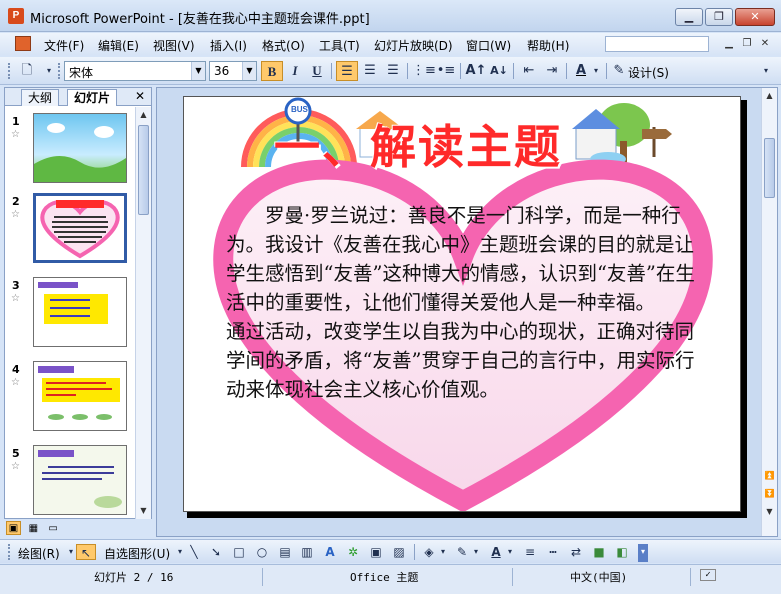 The image size is (781, 594). Describe the element at coordinates (769, 312) in the screenshot. I see `slide-vertical-scrollbar: ▲ ⏫ ⏬ ▼` at that location.